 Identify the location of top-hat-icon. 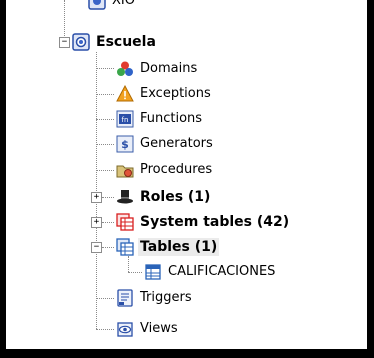
(125, 197).